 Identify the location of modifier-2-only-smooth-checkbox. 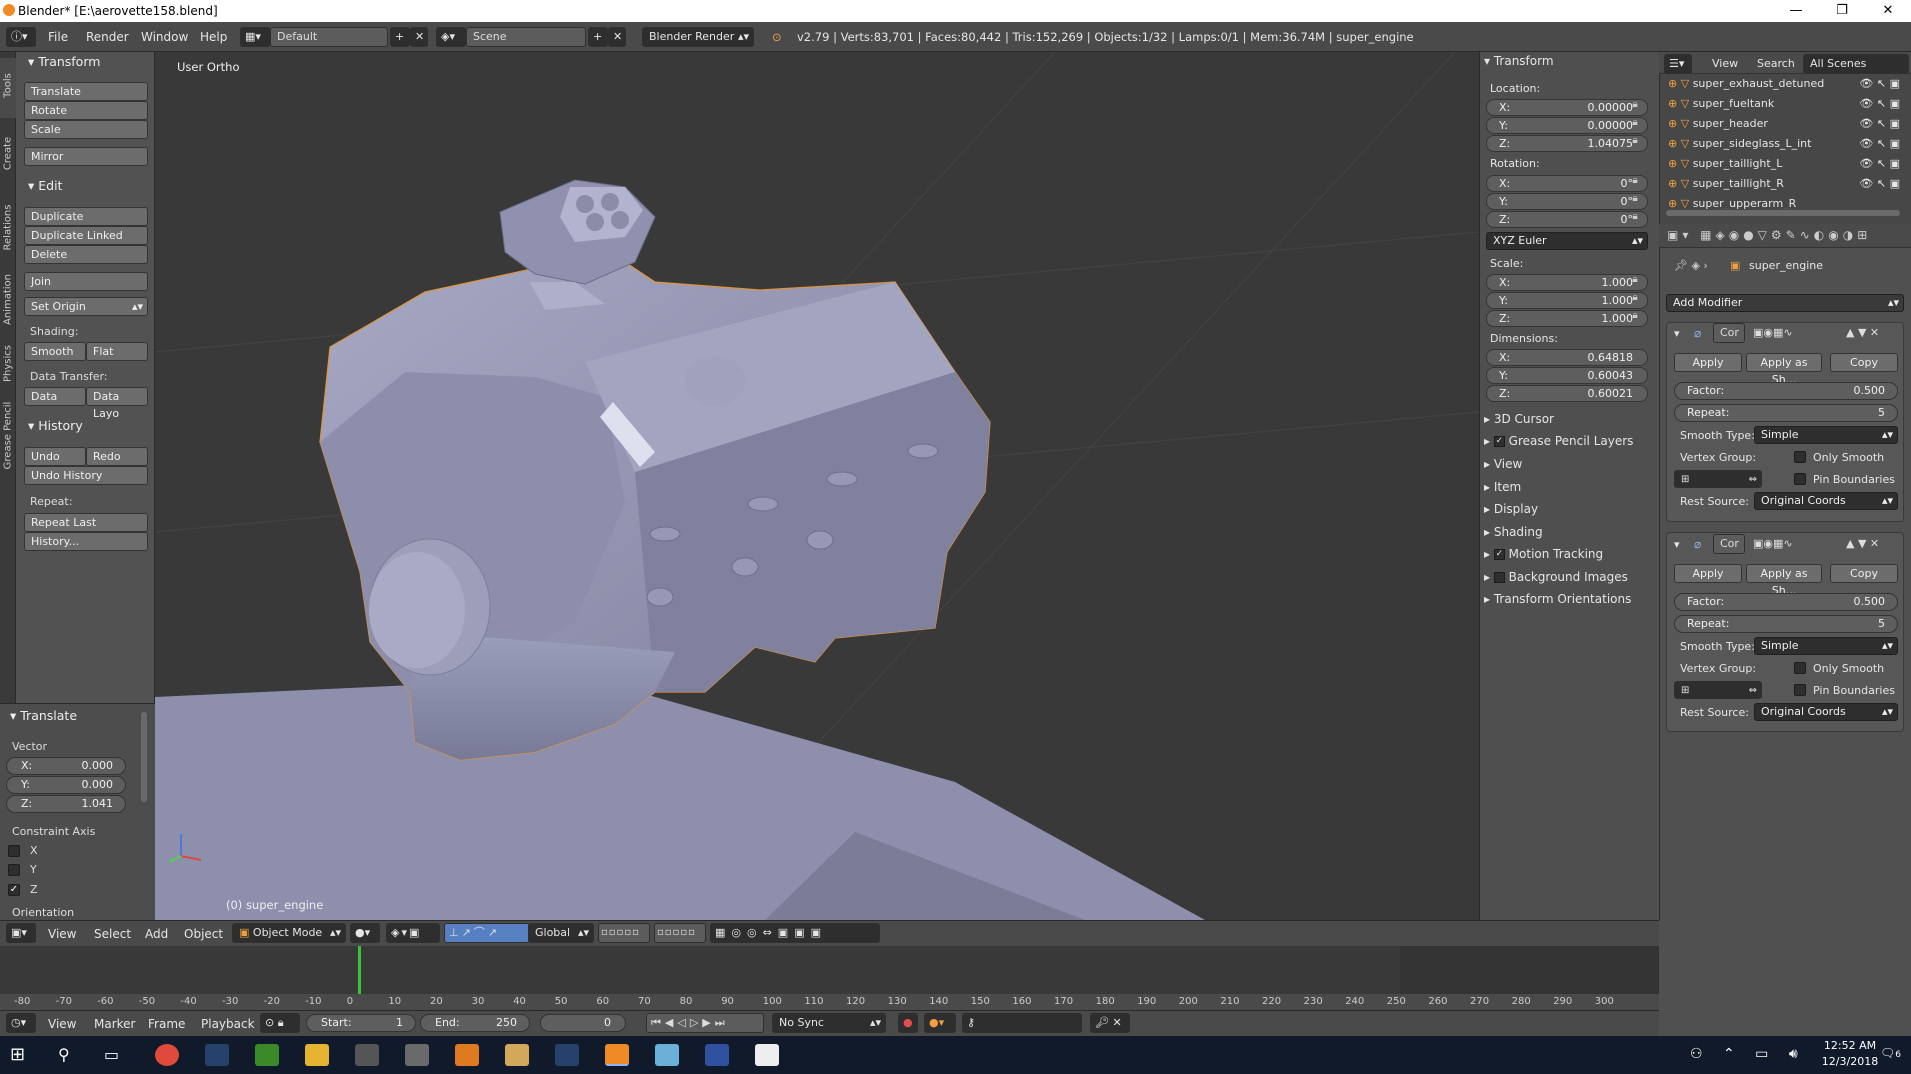
(1800, 668).